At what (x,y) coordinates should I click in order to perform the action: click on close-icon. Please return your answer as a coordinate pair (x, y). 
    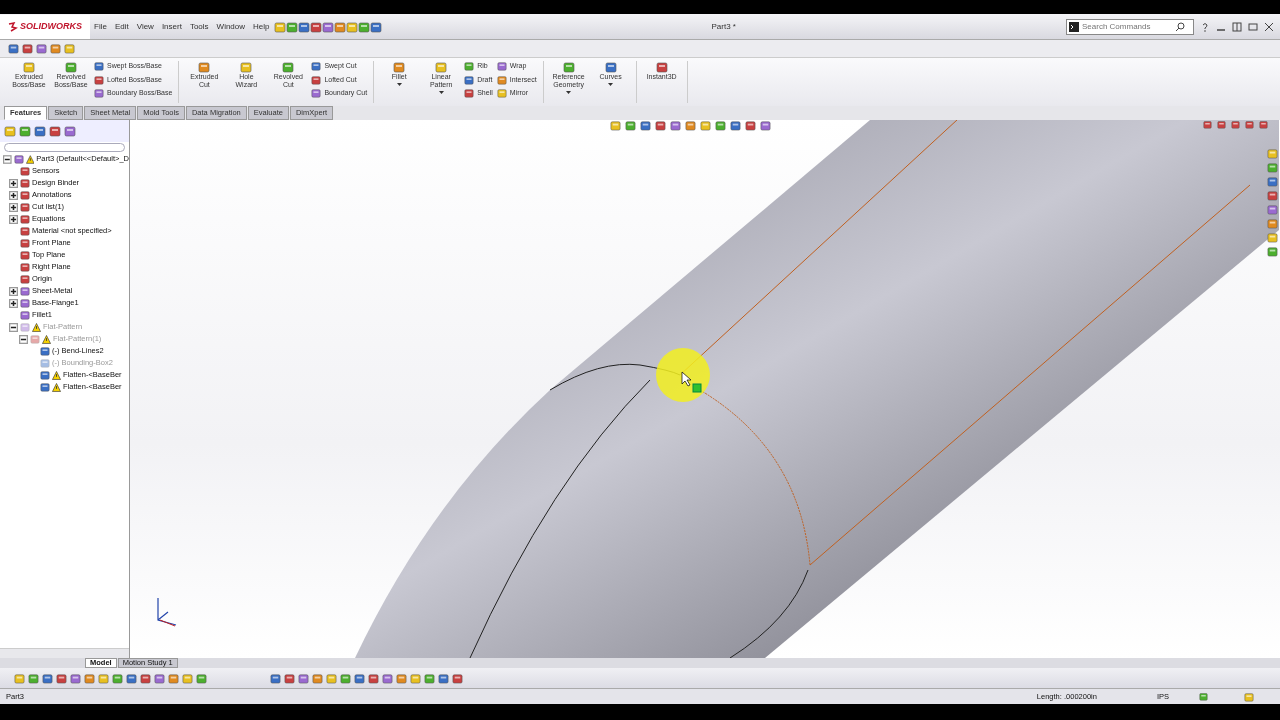
    Looking at the image, I should click on (1269, 26).